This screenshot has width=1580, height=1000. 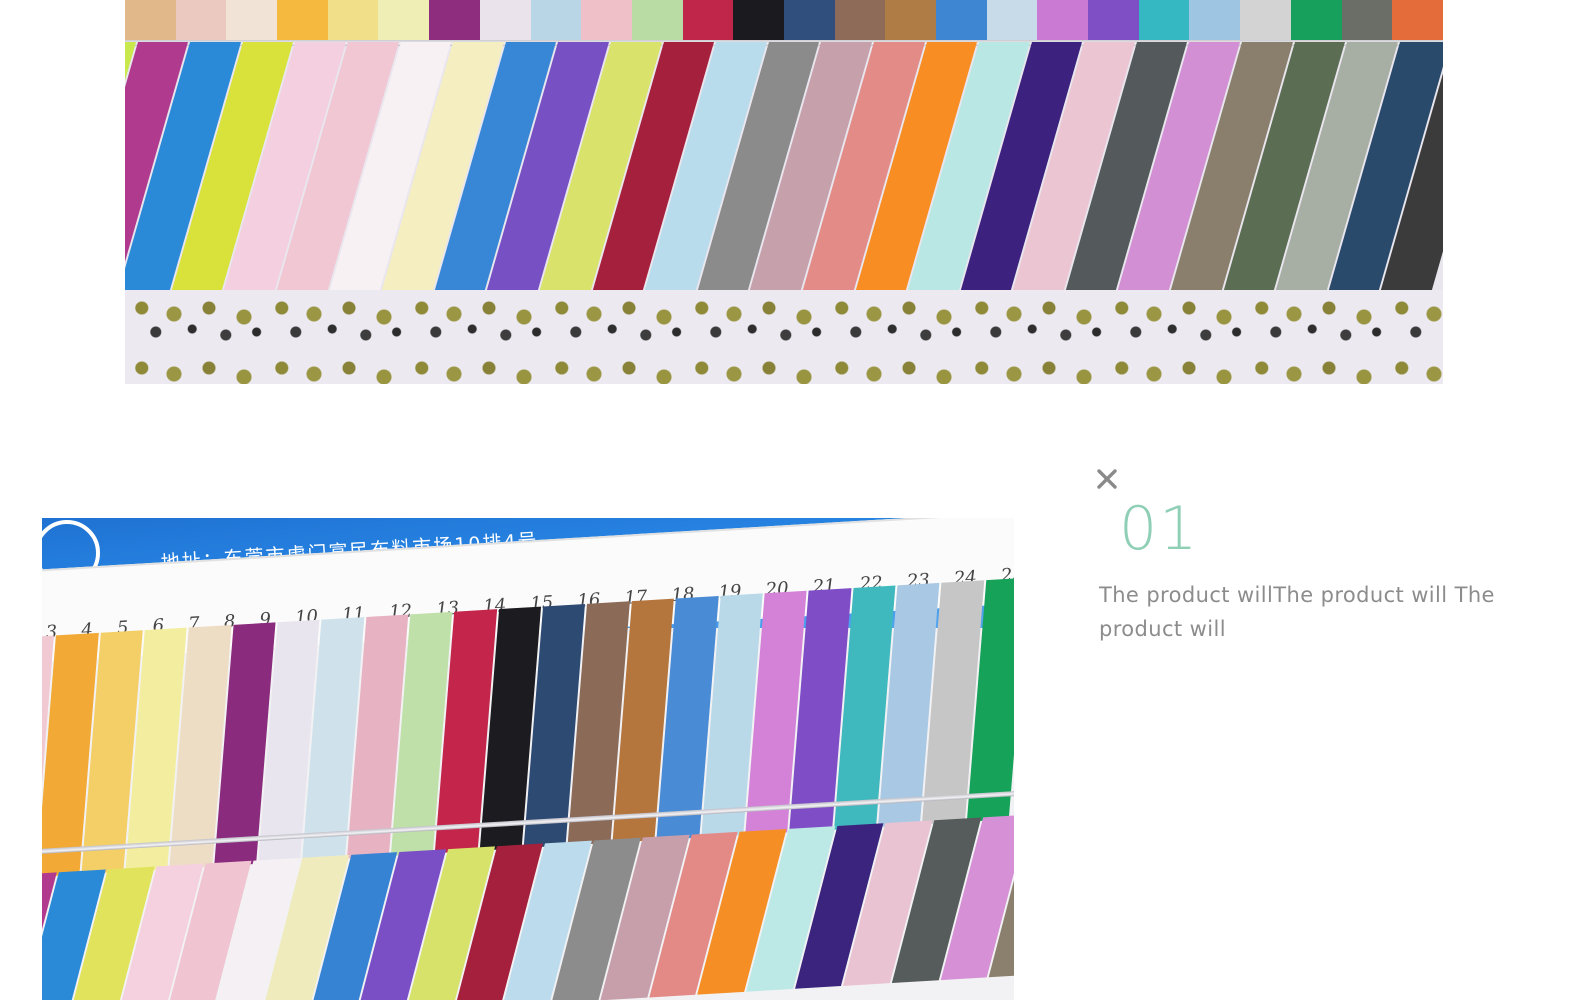 What do you see at coordinates (1159, 529) in the screenshot?
I see `item-index-number: 01` at bounding box center [1159, 529].